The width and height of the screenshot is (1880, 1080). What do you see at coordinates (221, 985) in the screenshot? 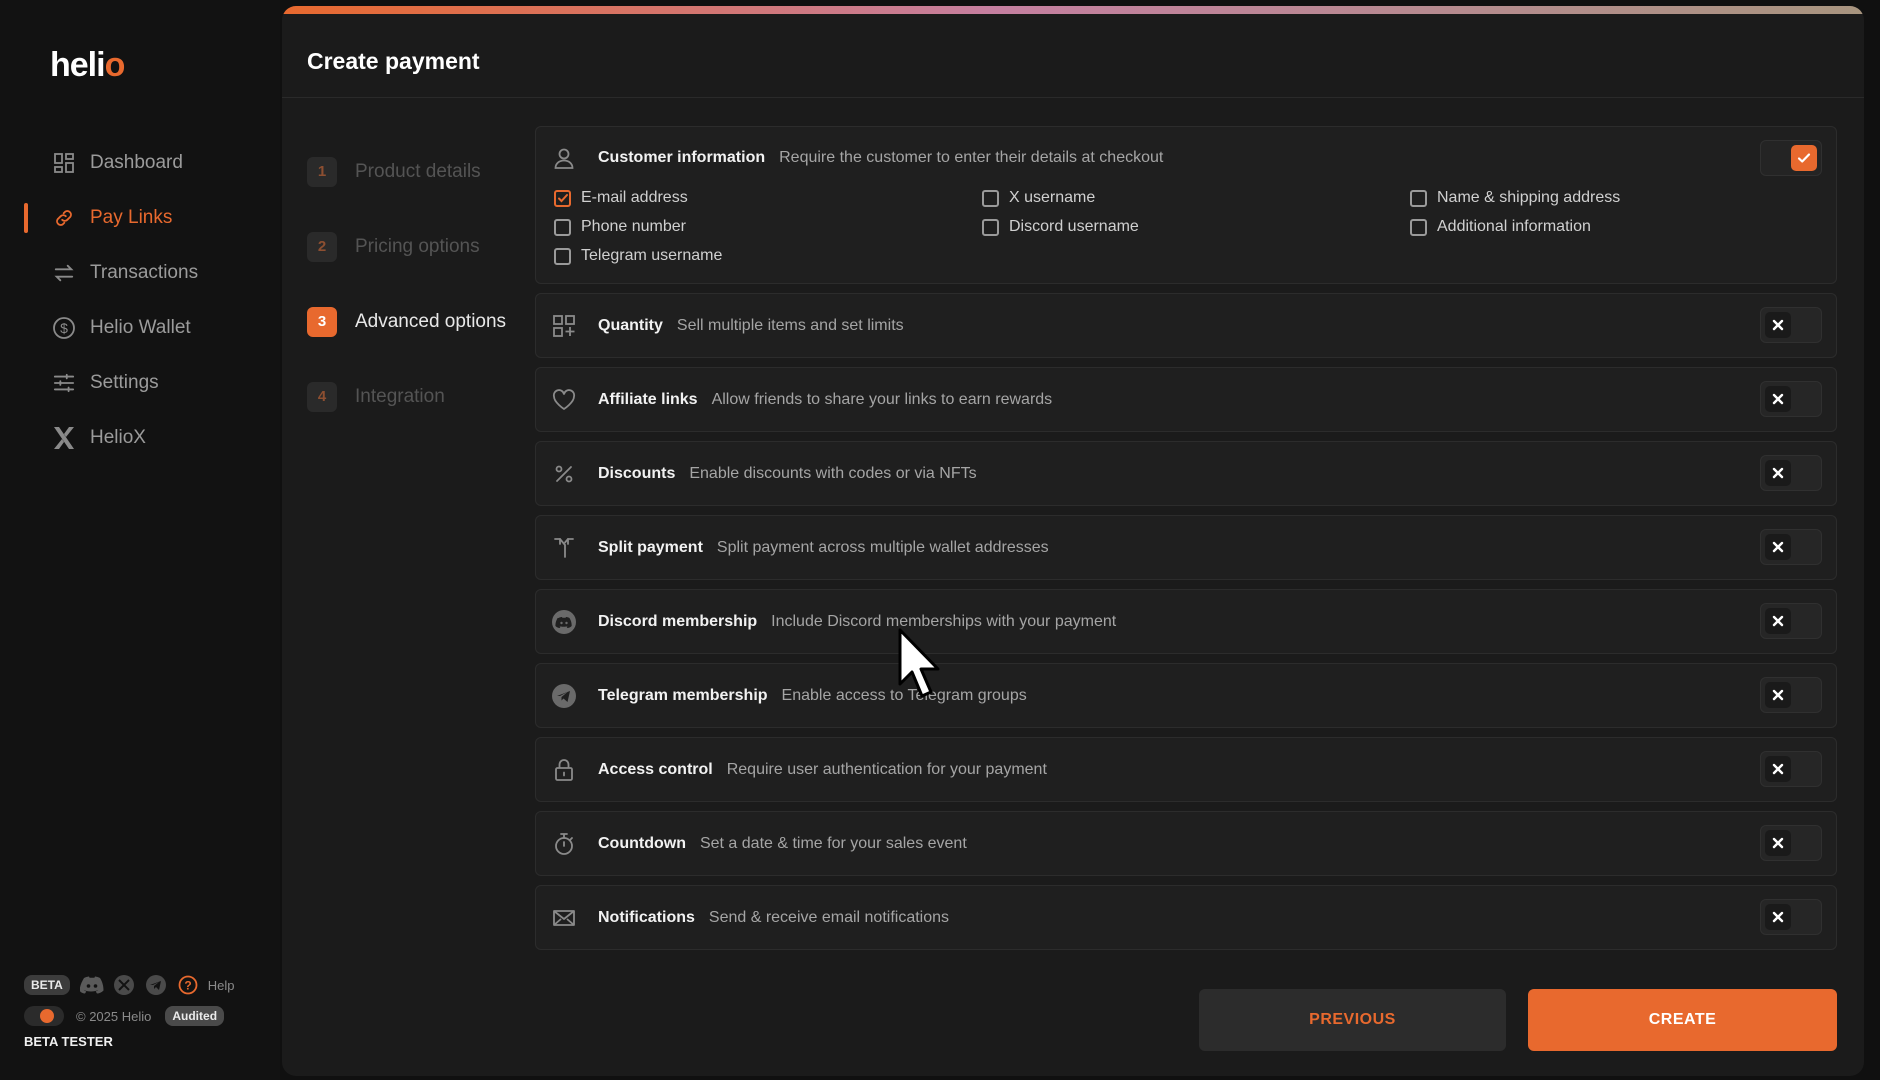
I see `help-link: Help` at bounding box center [221, 985].